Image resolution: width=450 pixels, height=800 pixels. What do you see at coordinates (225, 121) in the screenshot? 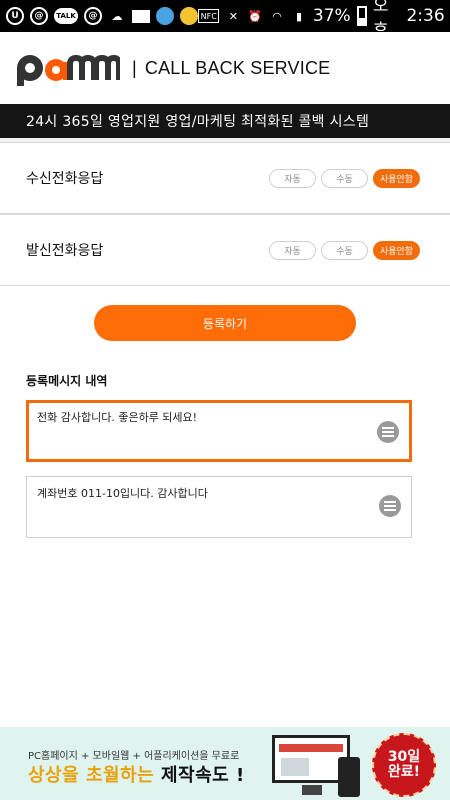
I see `slogan-banner: 24시 365일 영업지원 영업/마케팅 최적화된 콜백 시스템` at bounding box center [225, 121].